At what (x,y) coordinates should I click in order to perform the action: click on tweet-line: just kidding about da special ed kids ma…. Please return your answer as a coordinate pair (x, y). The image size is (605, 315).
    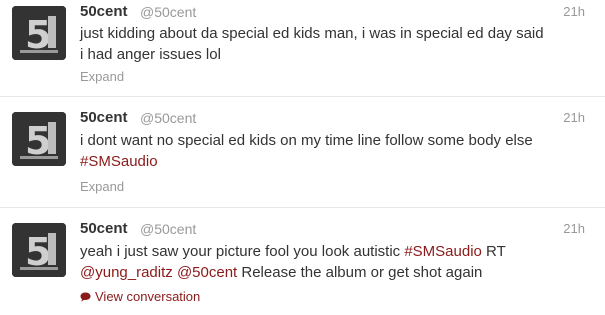
    Looking at the image, I should click on (332, 33).